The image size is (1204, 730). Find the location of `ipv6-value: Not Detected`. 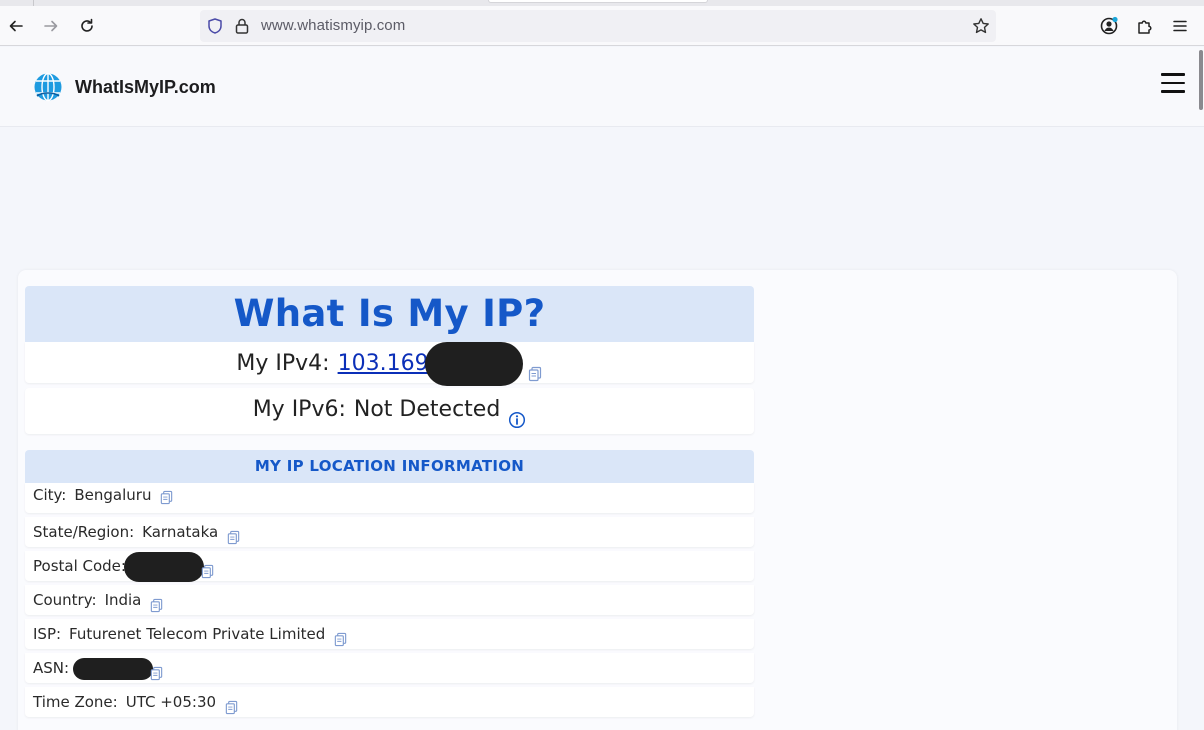

ipv6-value: Not Detected is located at coordinates (427, 409).